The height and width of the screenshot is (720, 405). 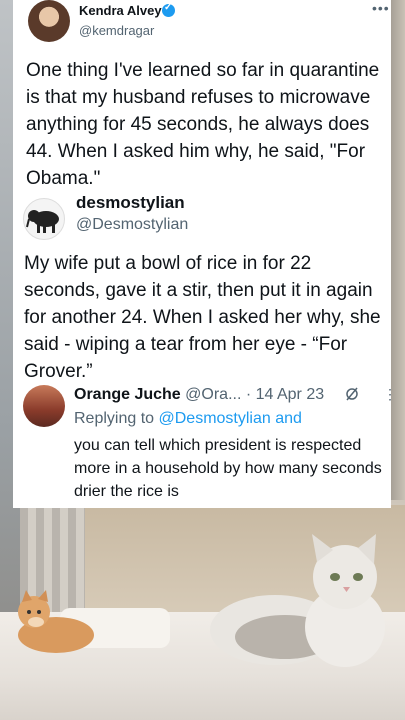 What do you see at coordinates (168, 9) in the screenshot?
I see `verified-badge-icon` at bounding box center [168, 9].